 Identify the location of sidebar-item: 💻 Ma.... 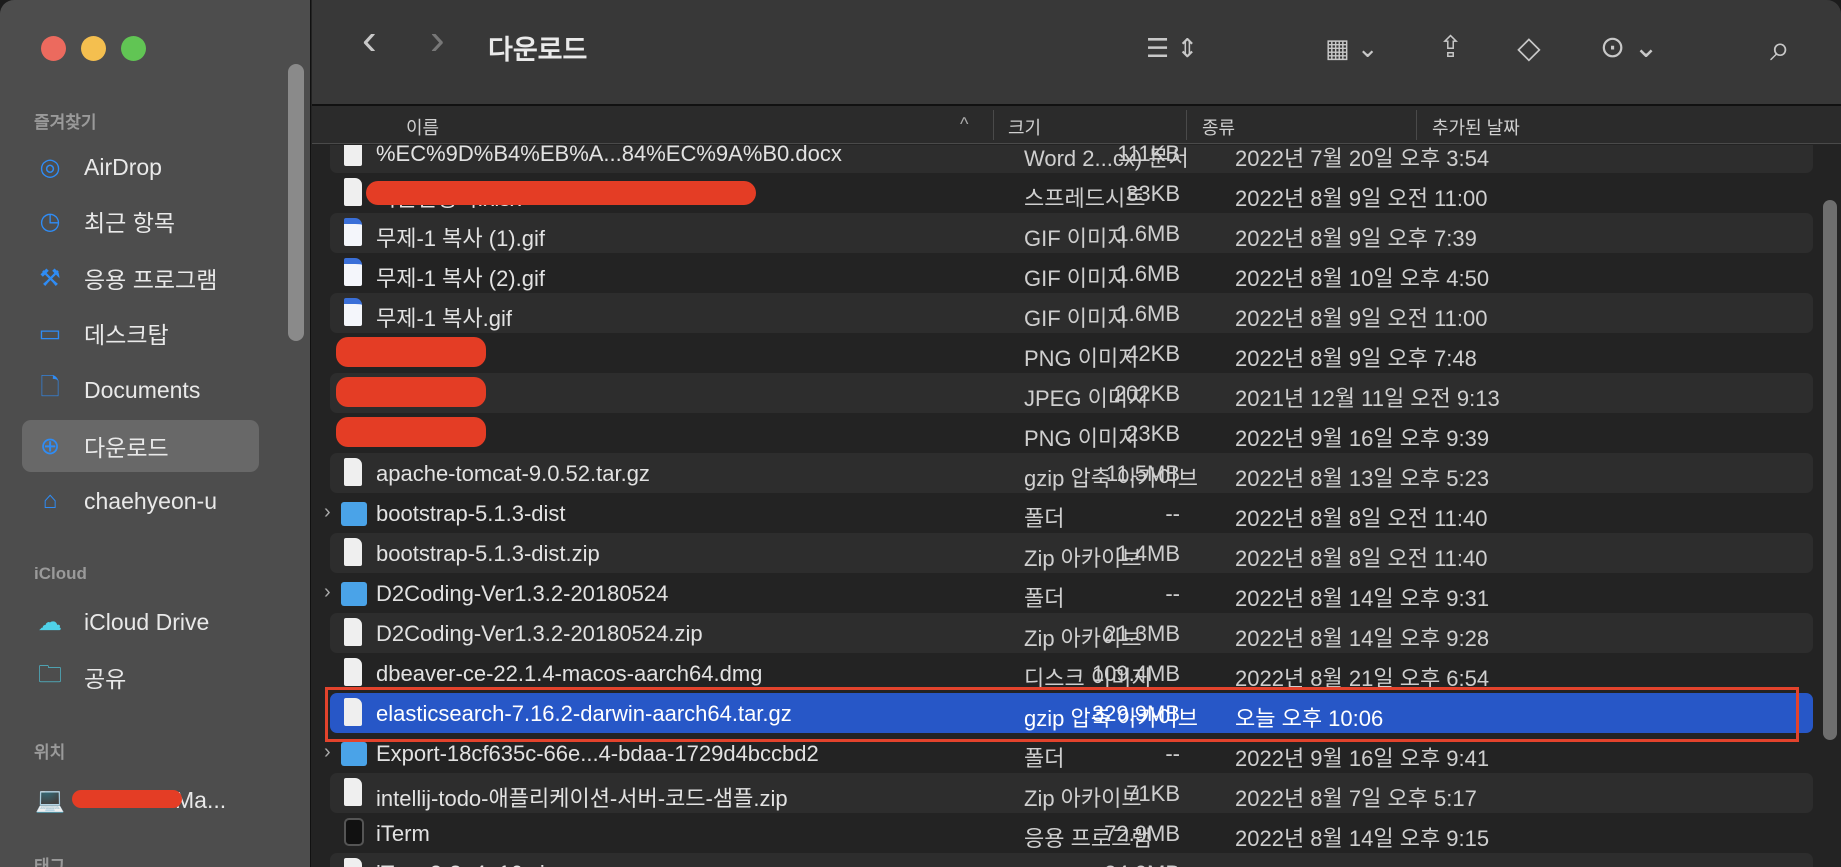
(140, 800).